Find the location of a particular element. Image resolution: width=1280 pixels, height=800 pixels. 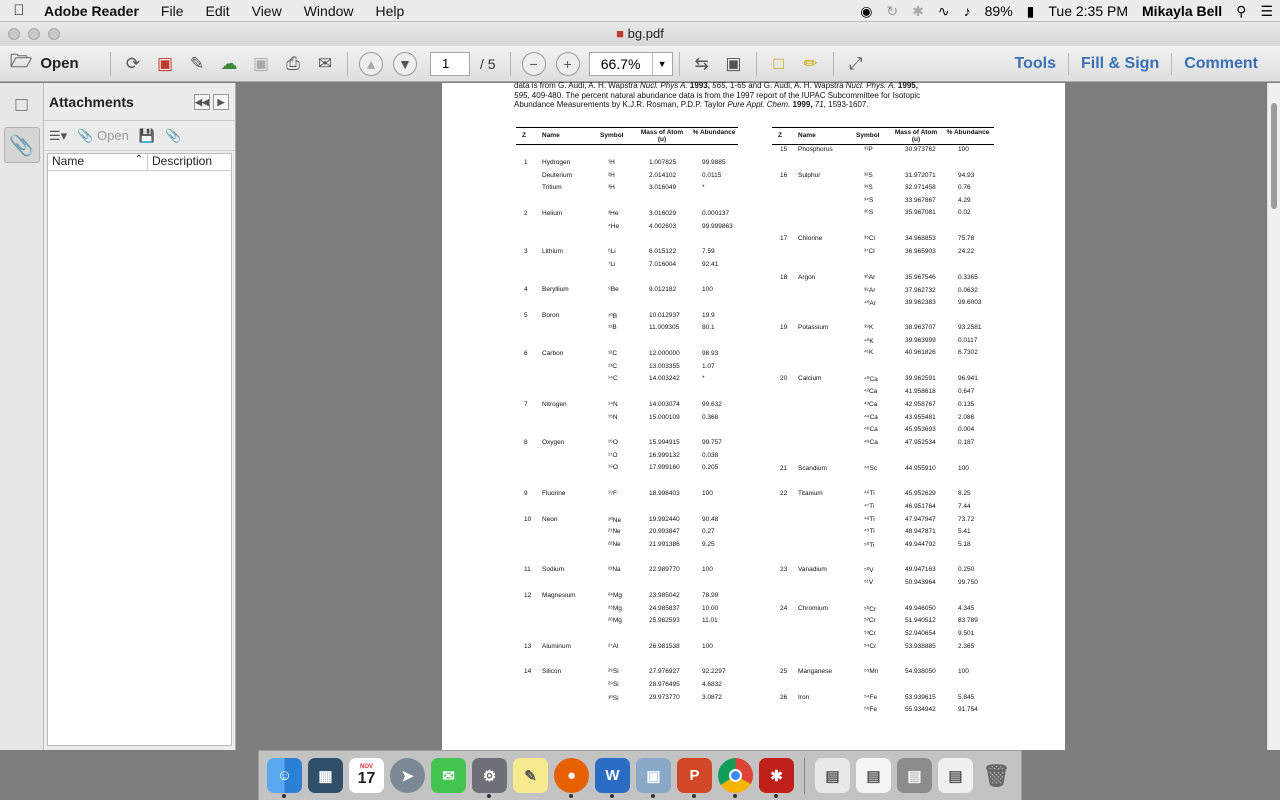

adobe-status-icon: ◉ is located at coordinates (866, 11).